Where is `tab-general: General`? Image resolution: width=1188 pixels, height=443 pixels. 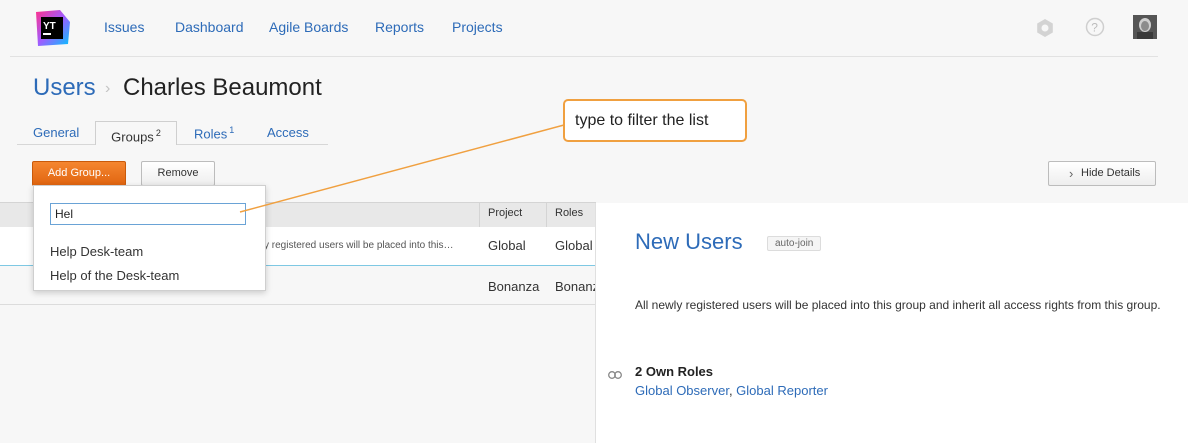 tab-general: General is located at coordinates (56, 132).